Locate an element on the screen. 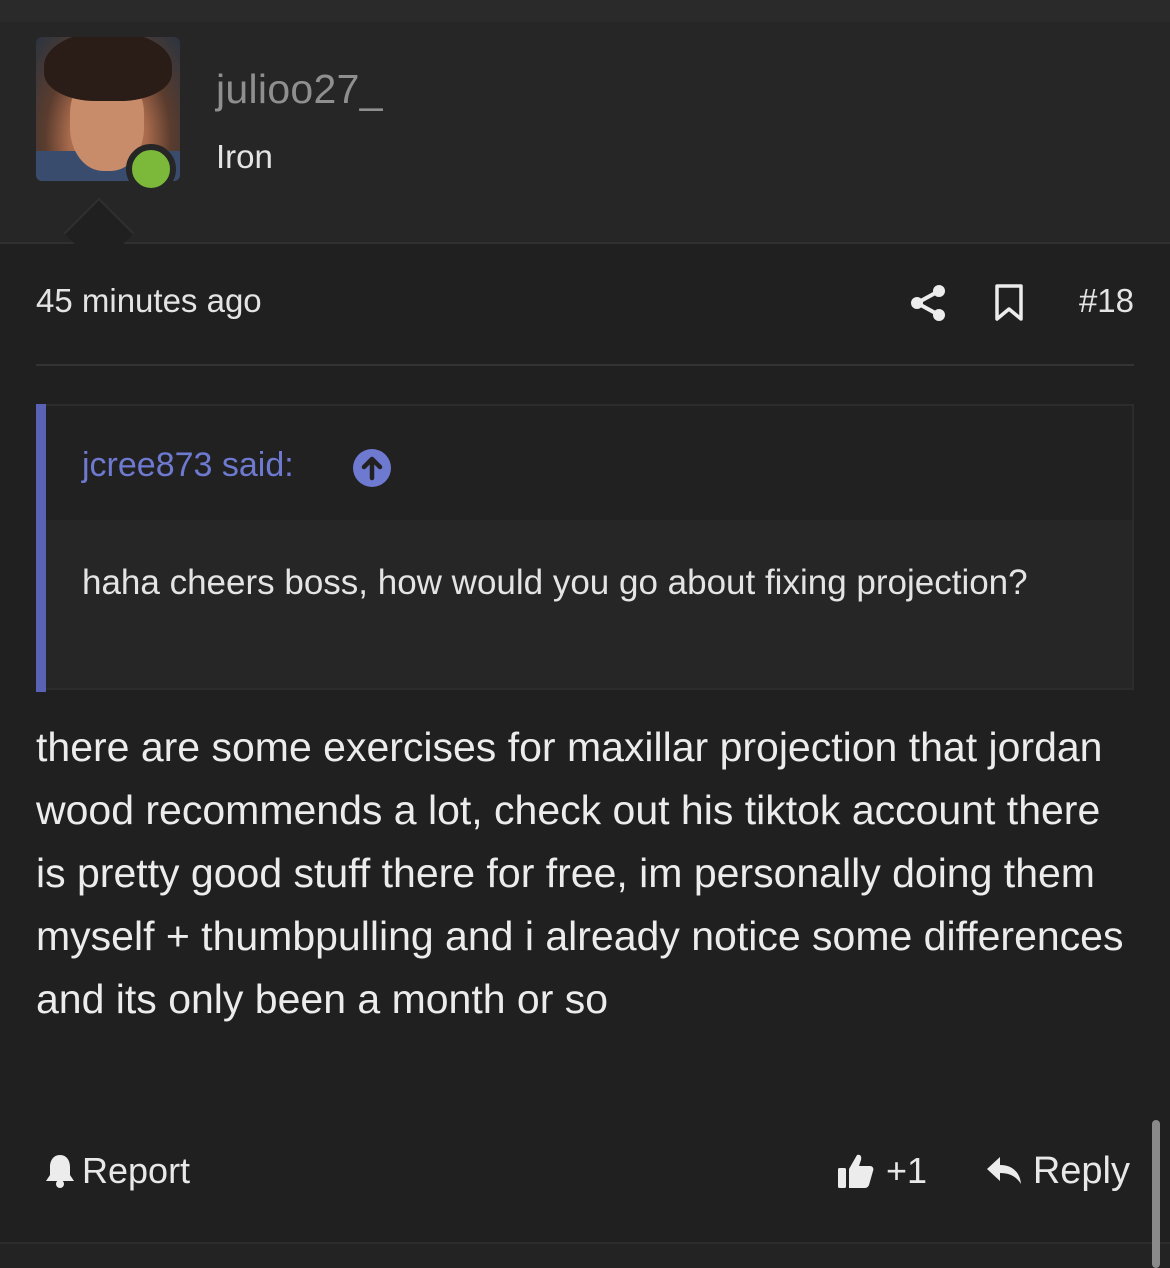 This screenshot has width=1170, height=1268. report-label: Report is located at coordinates (136, 1170).